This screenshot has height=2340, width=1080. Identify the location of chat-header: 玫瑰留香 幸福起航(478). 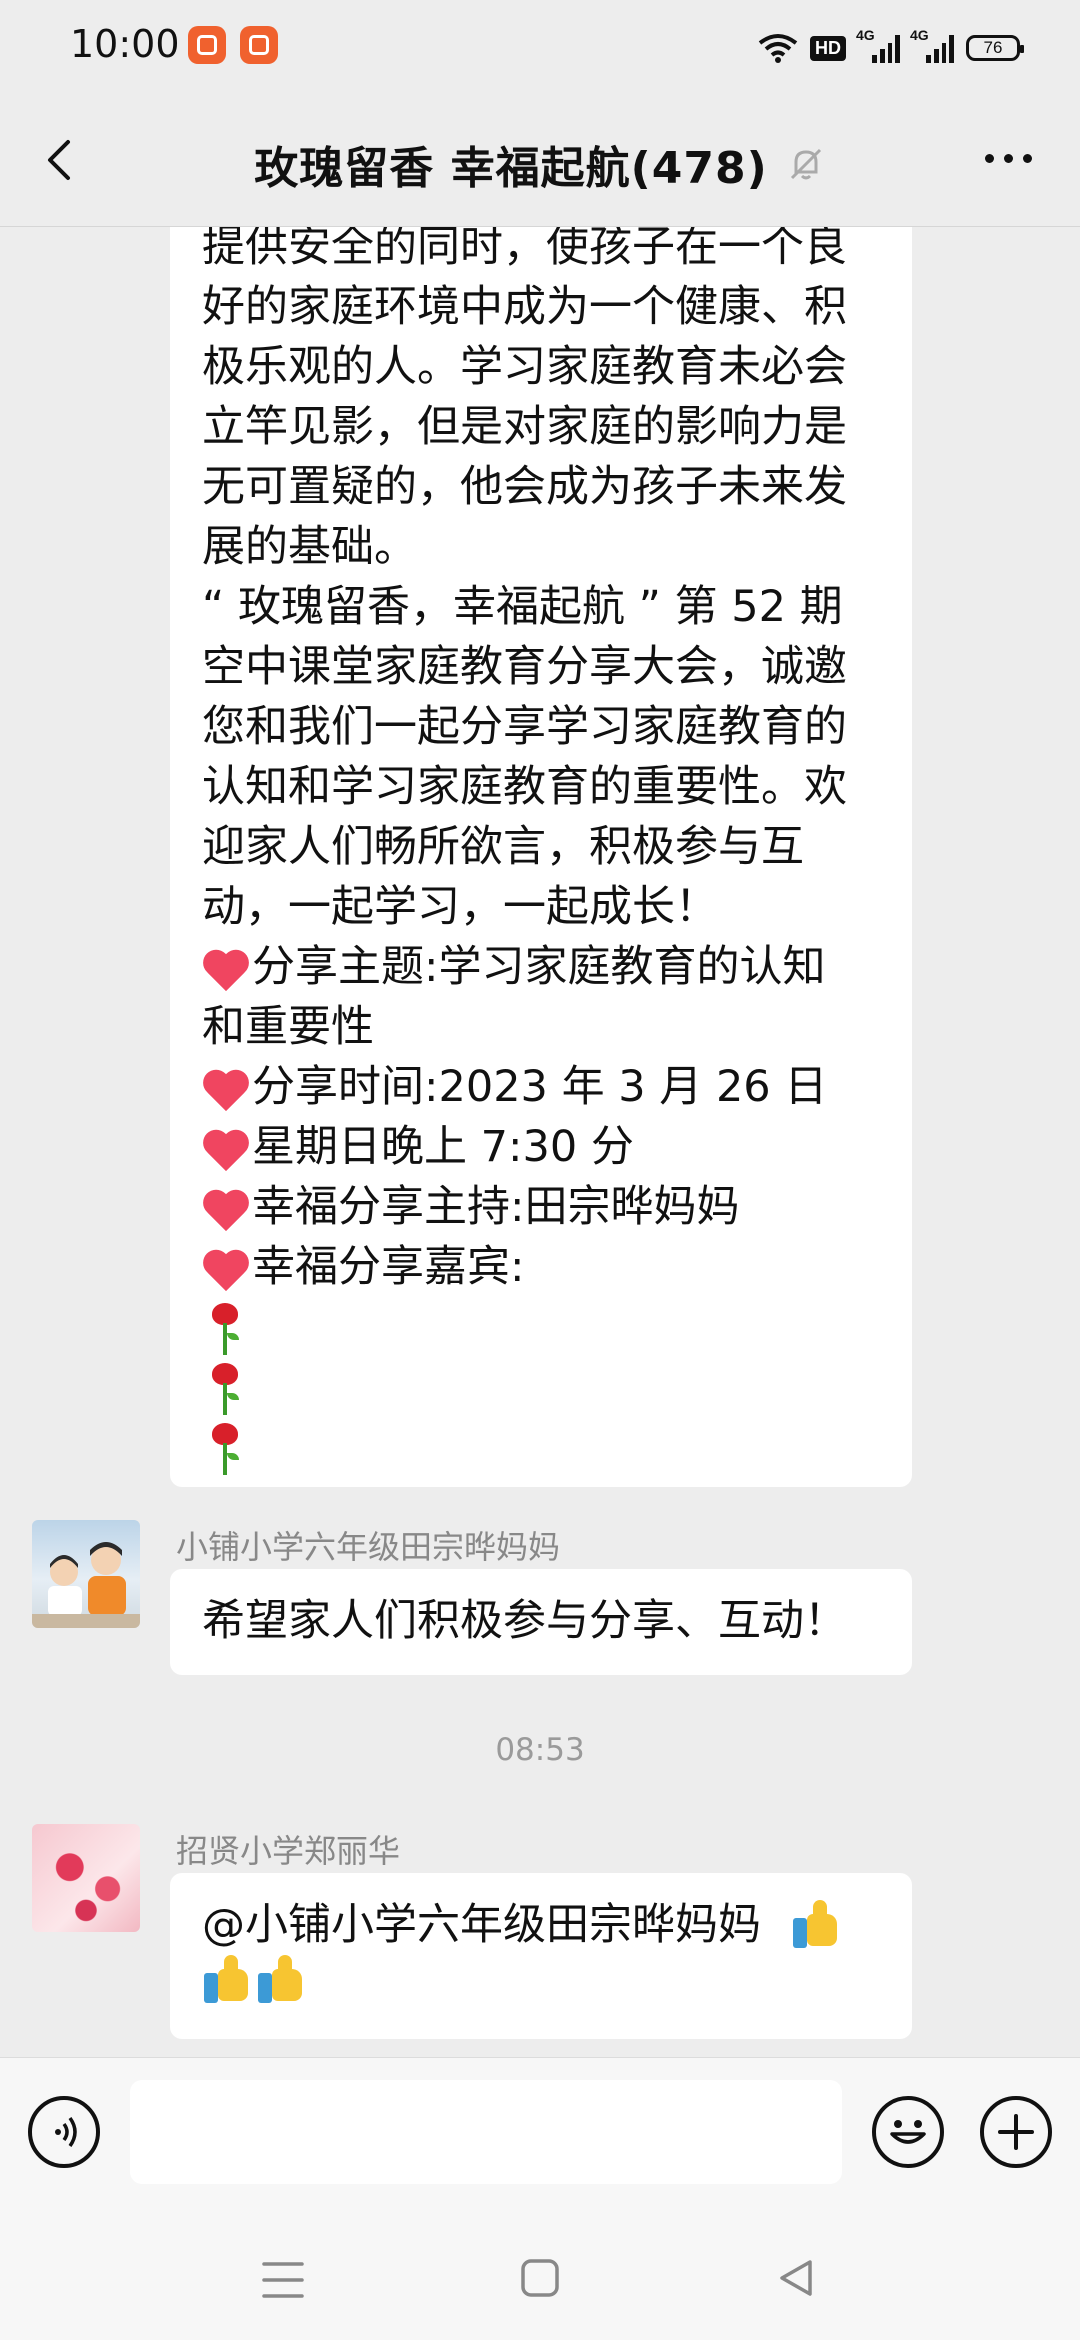
(540, 161).